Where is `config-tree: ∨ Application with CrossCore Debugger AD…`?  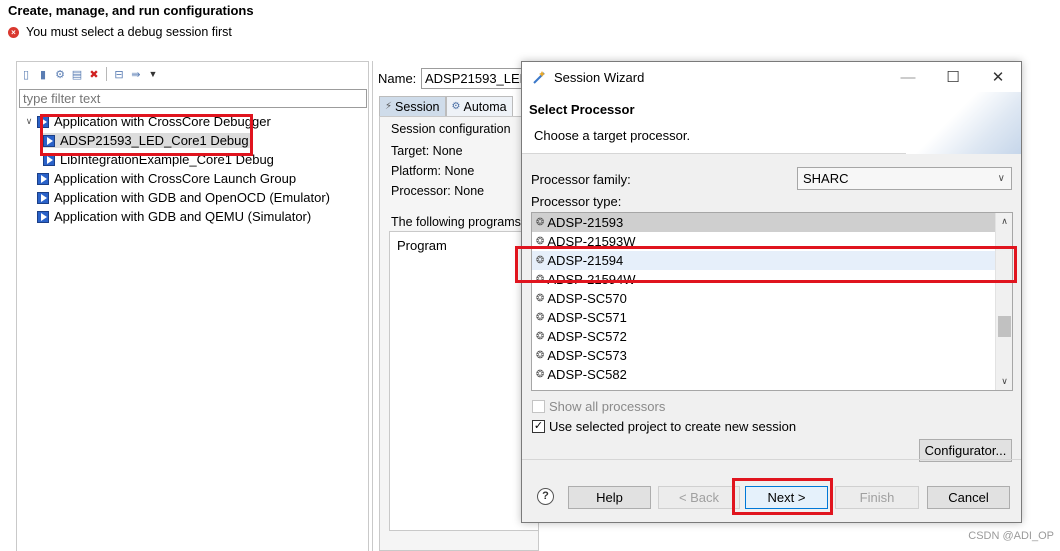
config-tree: ∨ Application with CrossCore Debugger AD… is located at coordinates (192, 169).